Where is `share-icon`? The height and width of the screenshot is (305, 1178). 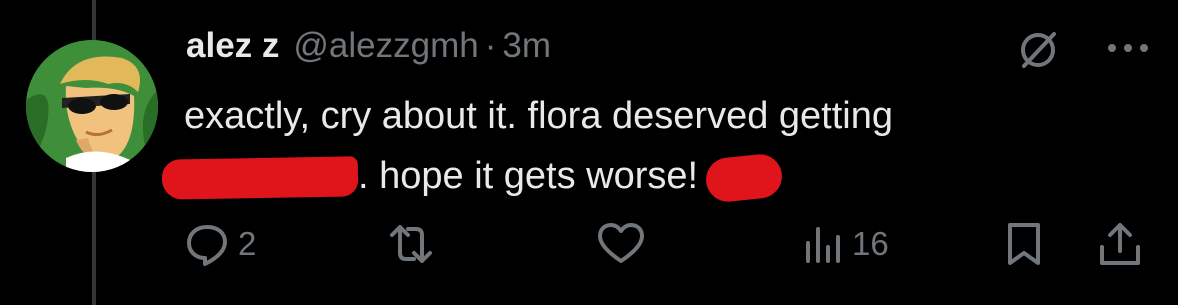
share-icon is located at coordinates (1120, 244).